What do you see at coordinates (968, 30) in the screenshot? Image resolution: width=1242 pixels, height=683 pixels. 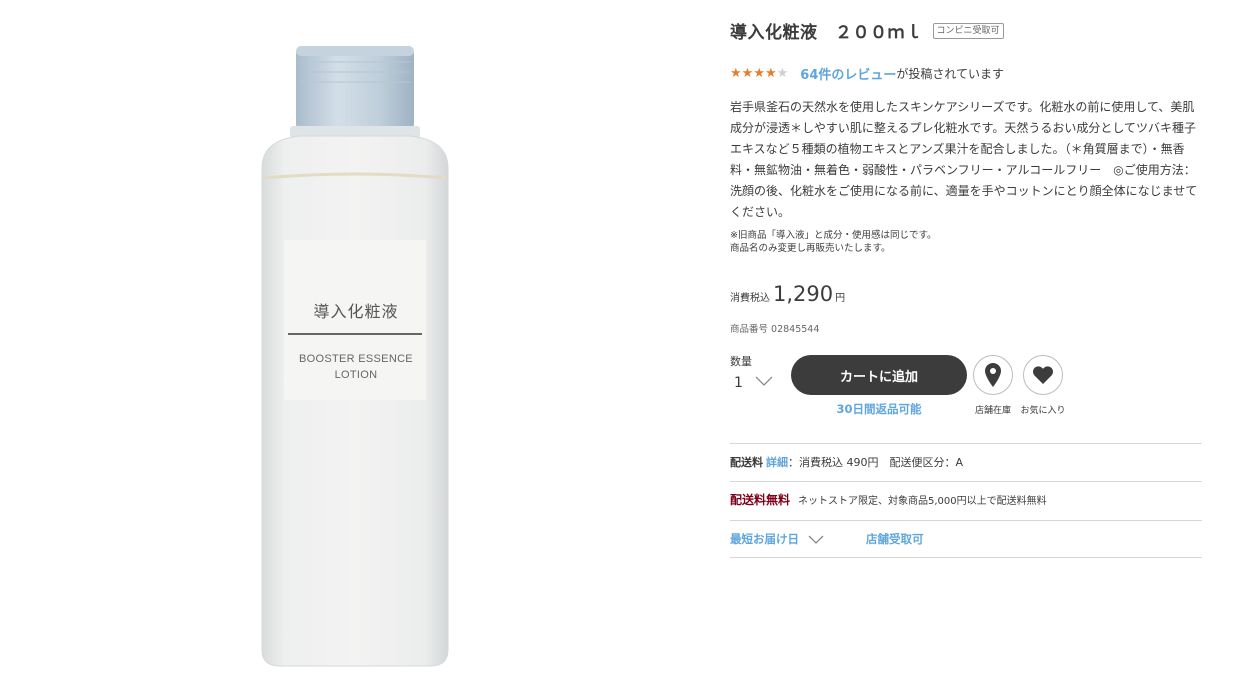 I see `convenience-pickup-badge: コンビニ受取可` at bounding box center [968, 30].